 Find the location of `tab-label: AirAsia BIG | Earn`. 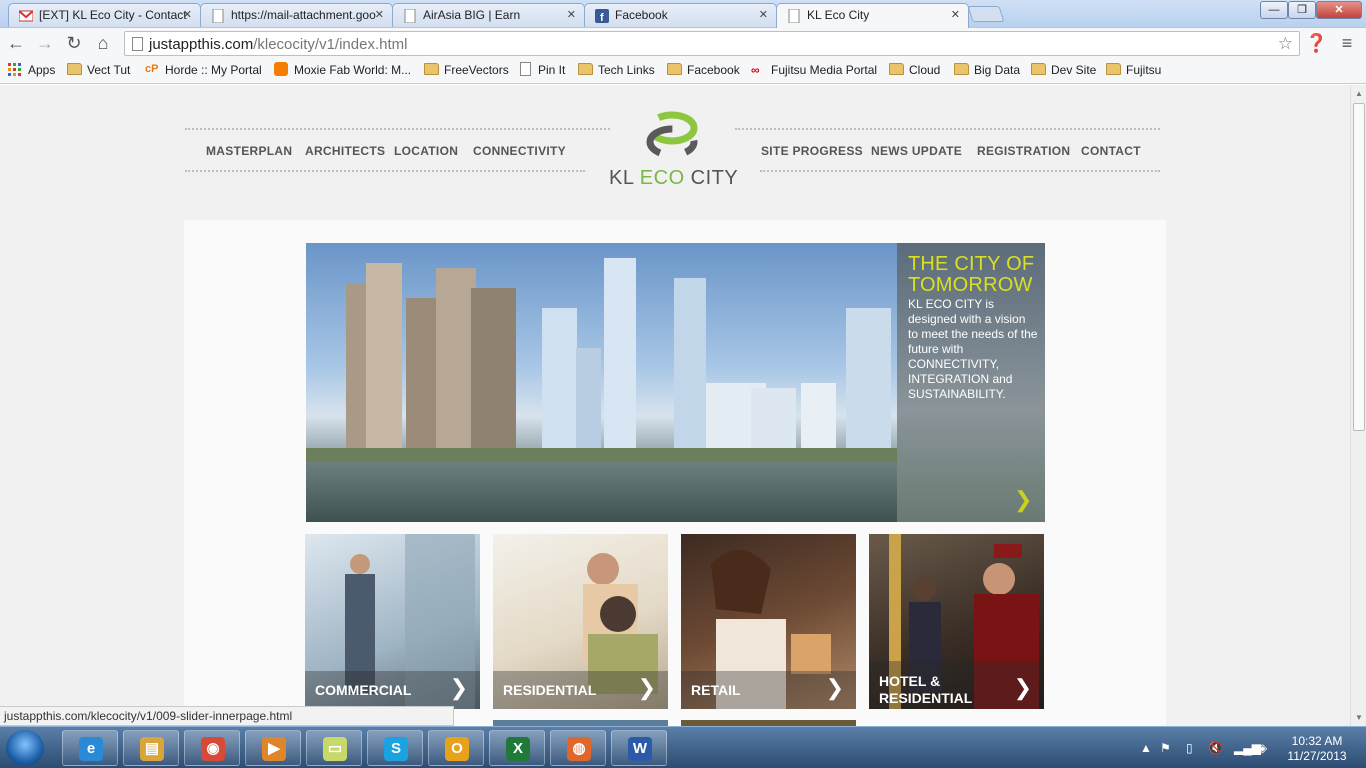

tab-label: AirAsia BIG | Earn is located at coordinates (472, 15).